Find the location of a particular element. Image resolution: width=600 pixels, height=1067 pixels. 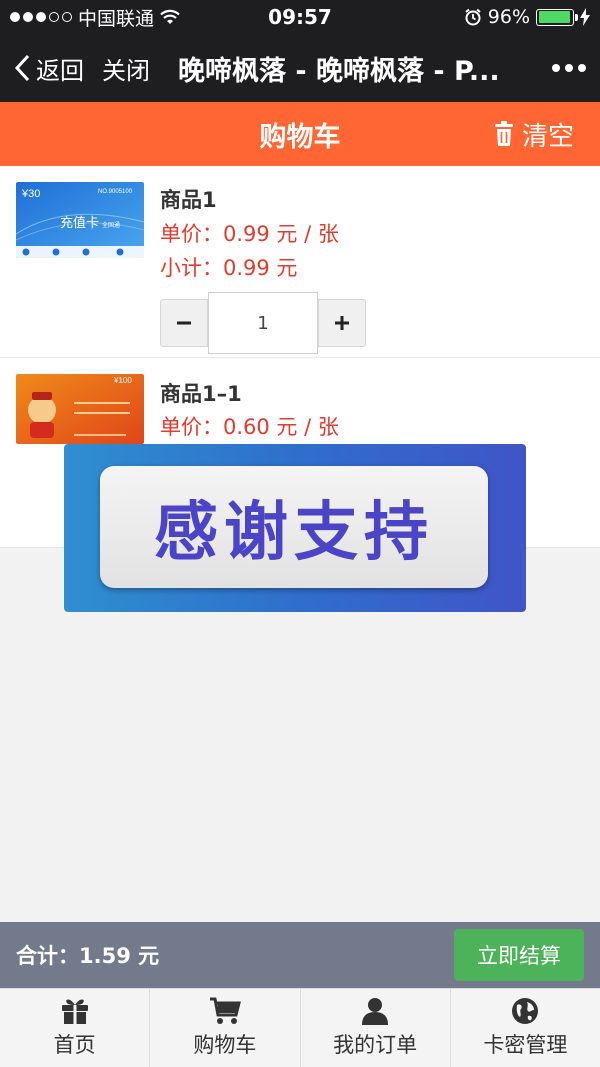

status-right: 96% is located at coordinates (490, 17).